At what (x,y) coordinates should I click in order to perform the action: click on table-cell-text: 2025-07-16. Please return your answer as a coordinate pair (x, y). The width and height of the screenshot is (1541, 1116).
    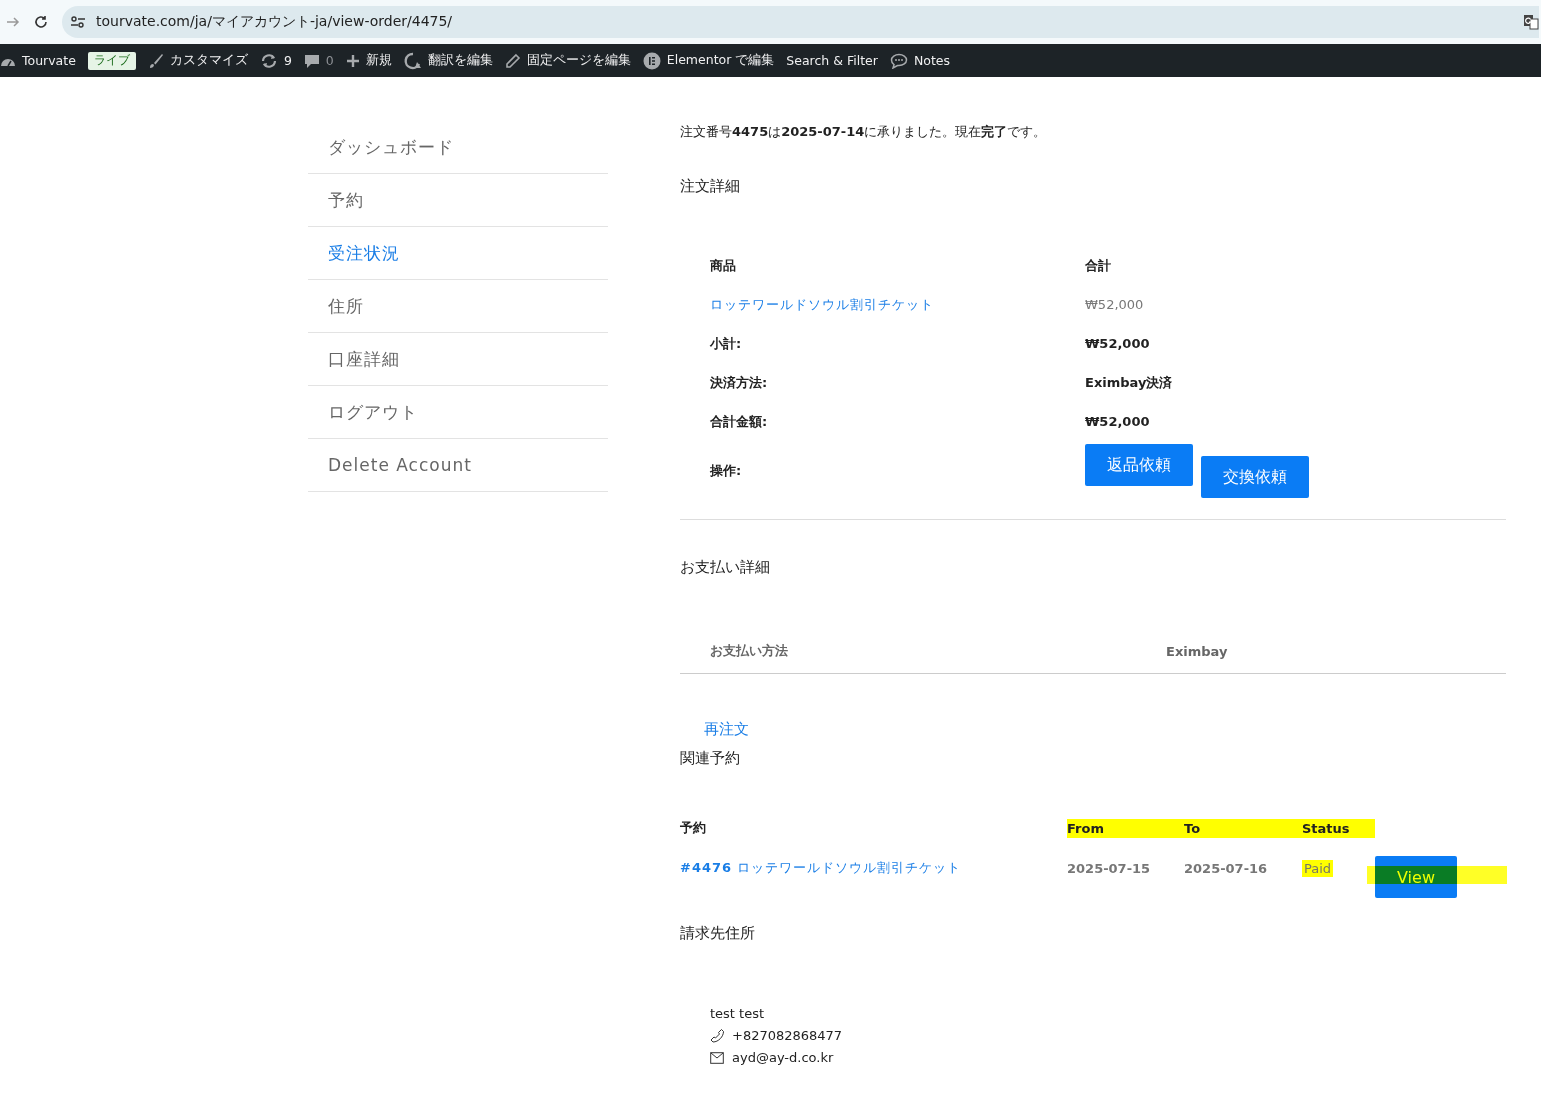
    Looking at the image, I should click on (1226, 868).